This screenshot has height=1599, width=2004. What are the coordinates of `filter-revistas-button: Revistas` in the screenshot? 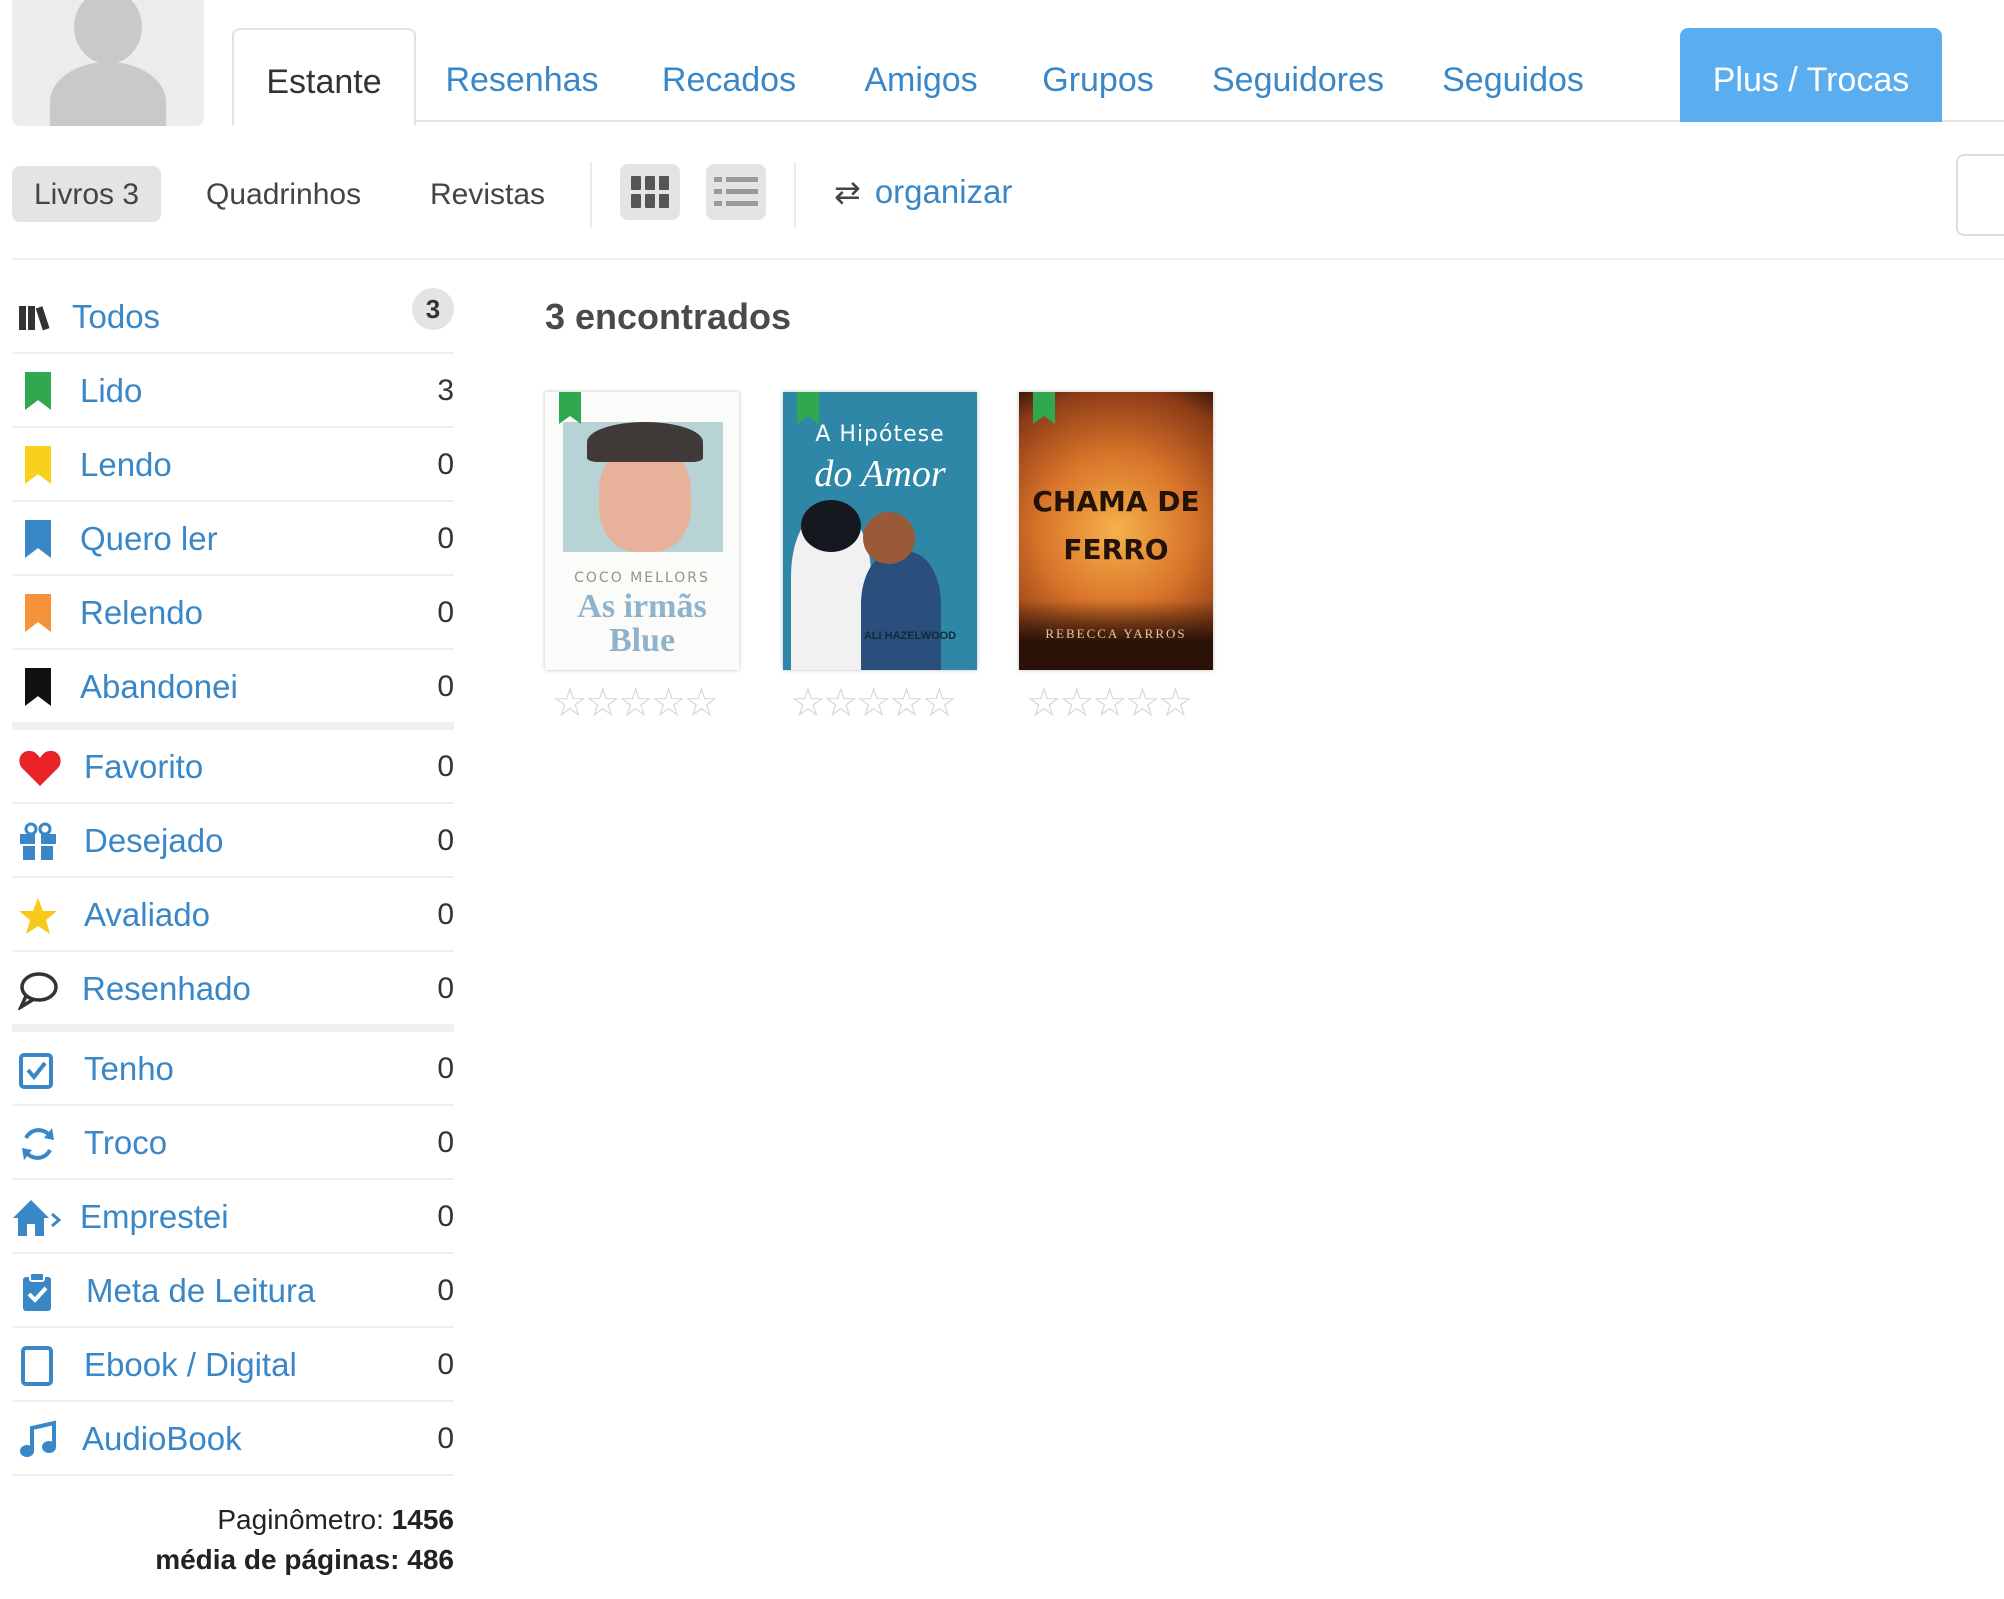 It's located at (487, 194).